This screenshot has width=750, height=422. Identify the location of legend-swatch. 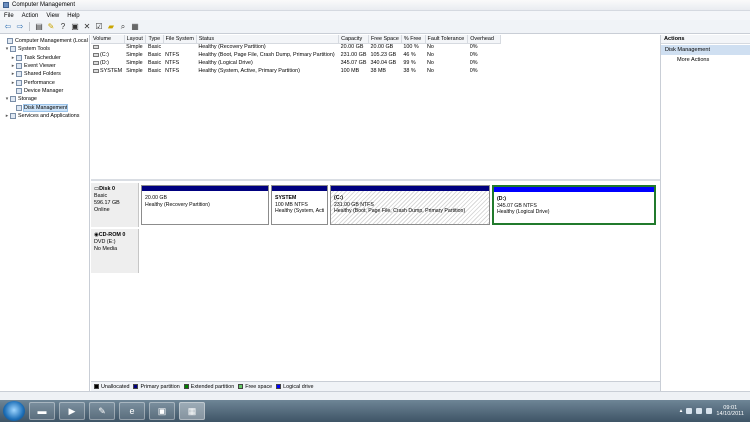
(186, 386).